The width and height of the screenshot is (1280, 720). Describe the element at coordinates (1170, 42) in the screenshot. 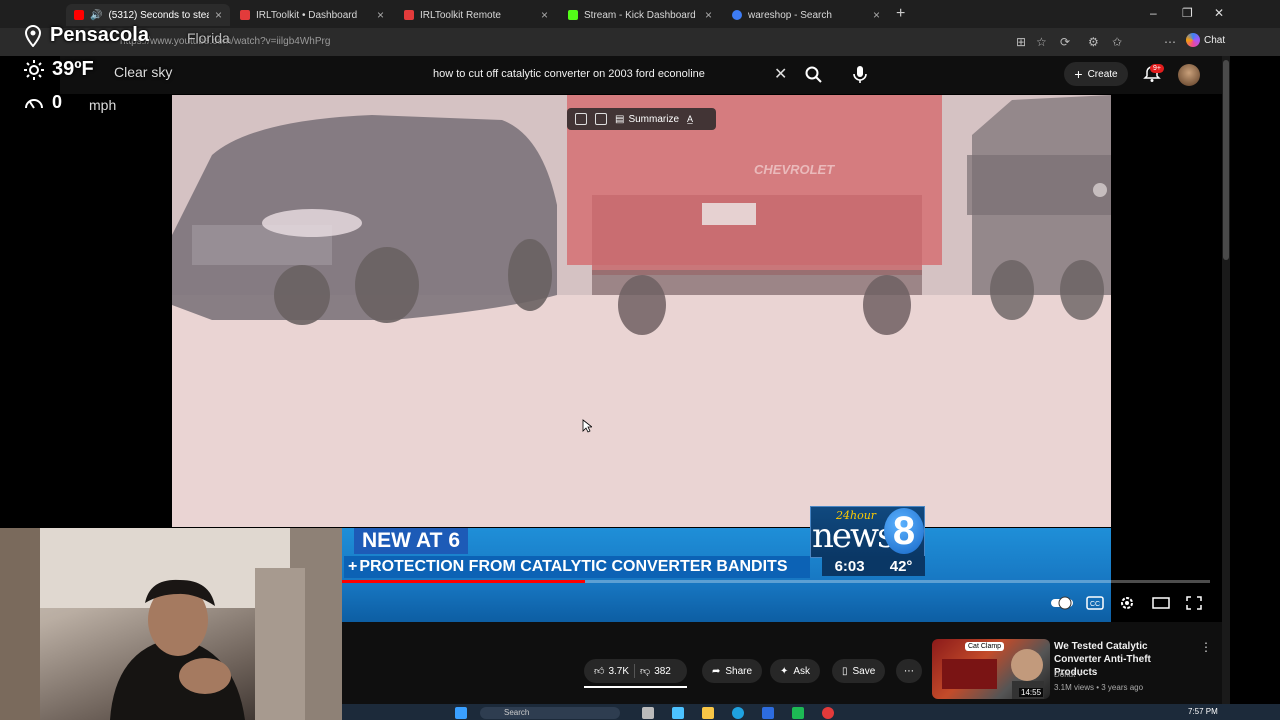

I see `more-icon: ⋯` at that location.